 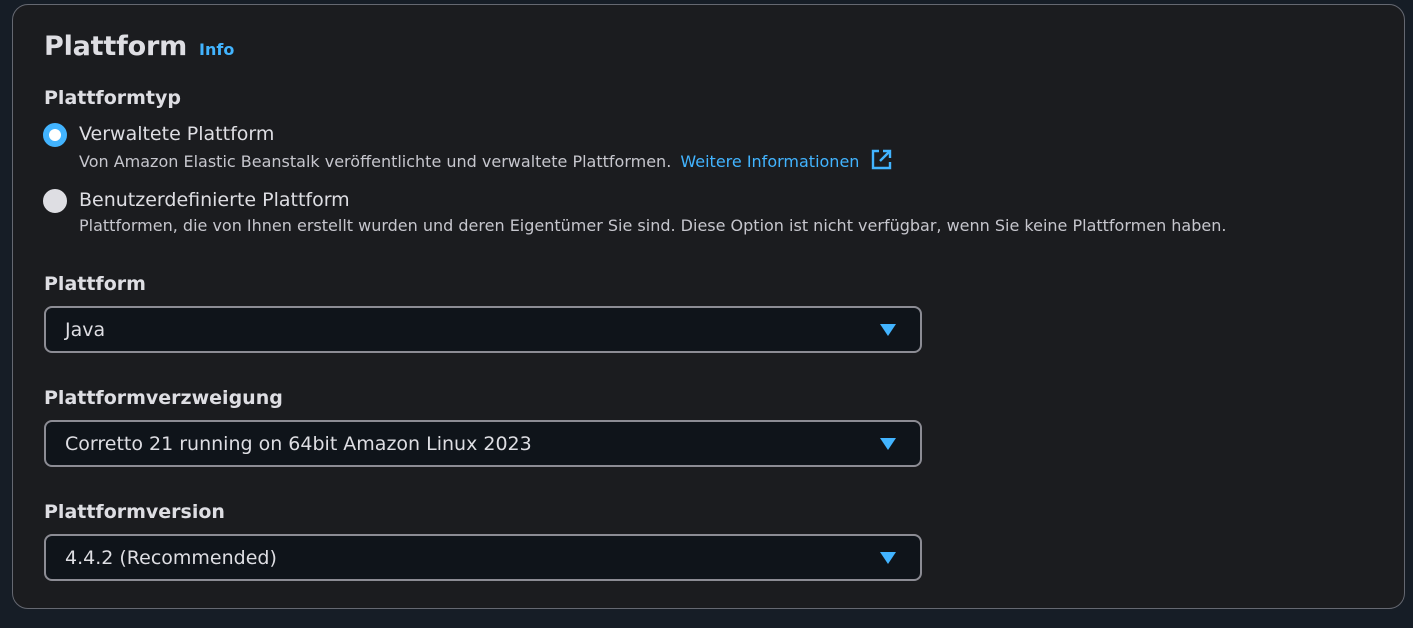 What do you see at coordinates (55, 135) in the screenshot?
I see `radio-button-managed` at bounding box center [55, 135].